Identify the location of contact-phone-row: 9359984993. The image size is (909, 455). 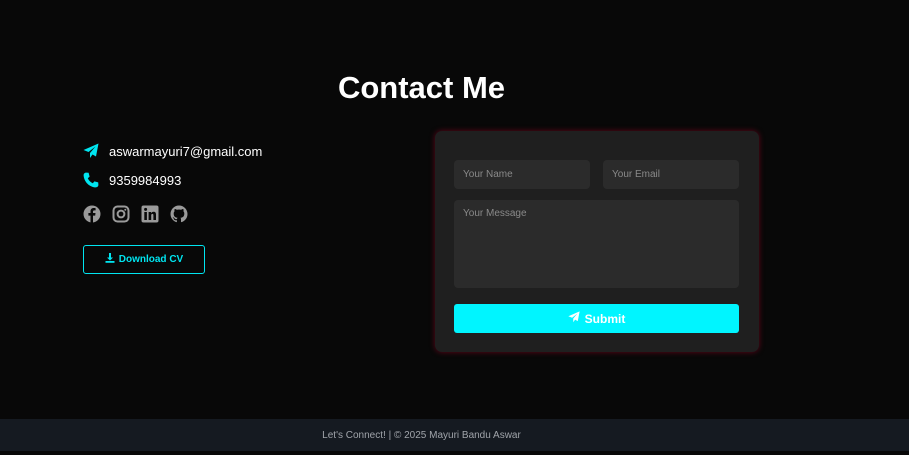
(132, 180).